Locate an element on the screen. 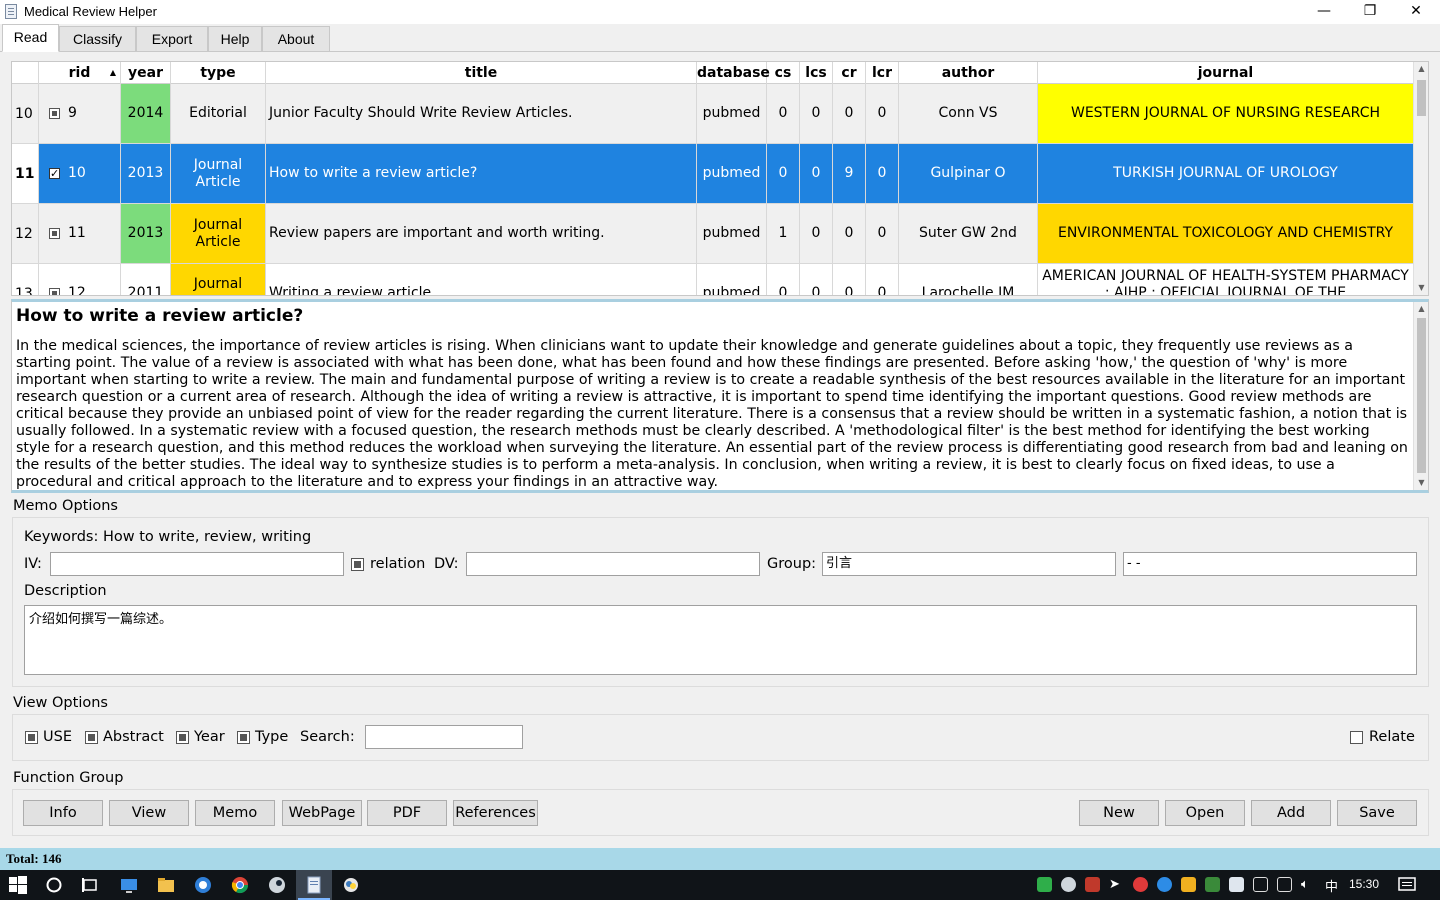 Image resolution: width=1440 pixels, height=900 pixels. tray-display-icon is located at coordinates (1284, 884).